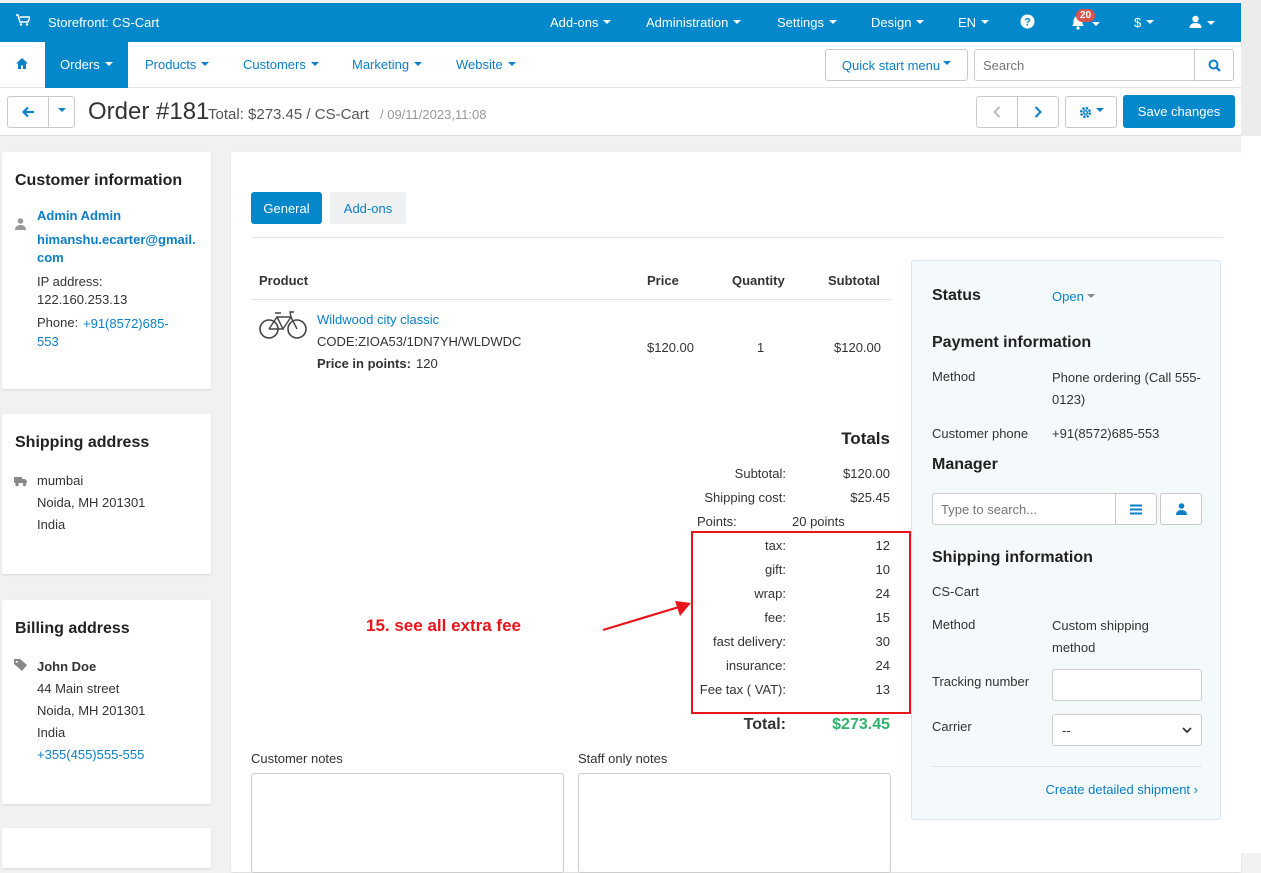 This screenshot has height=873, width=1261. I want to click on arrow-left-icon, so click(27, 112).